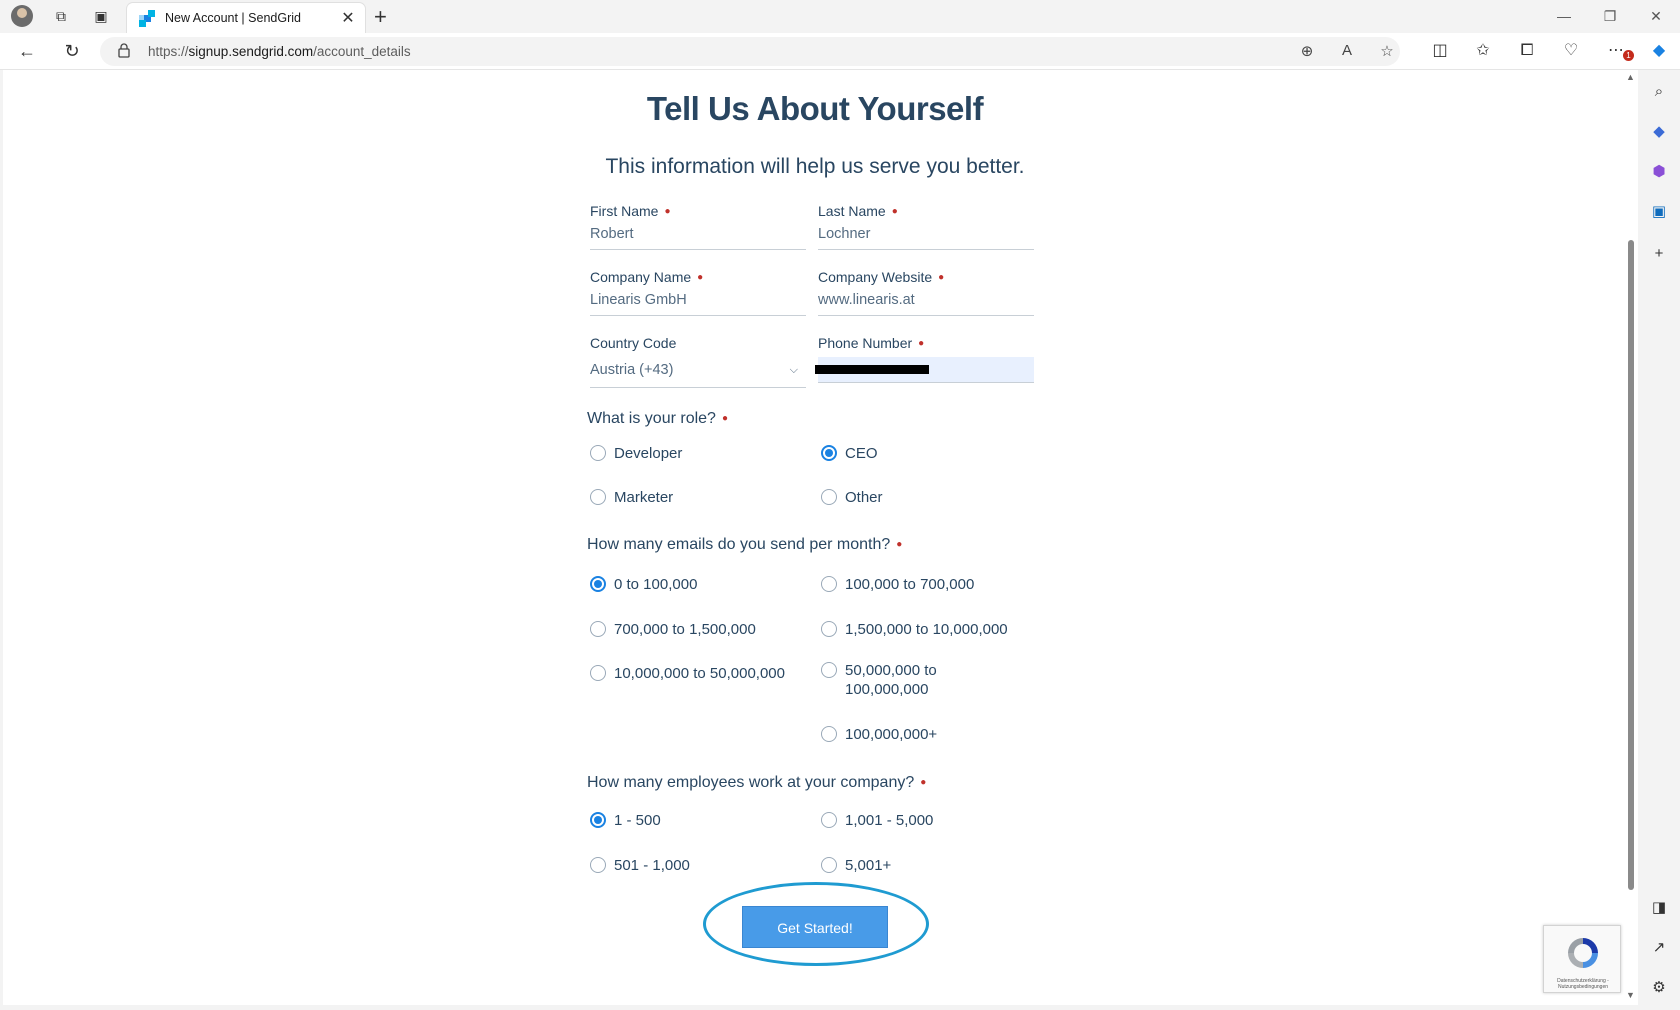 This screenshot has width=1680, height=1010. I want to click on company-name-field: Company Name ● Linearis GmbH, so click(698, 292).